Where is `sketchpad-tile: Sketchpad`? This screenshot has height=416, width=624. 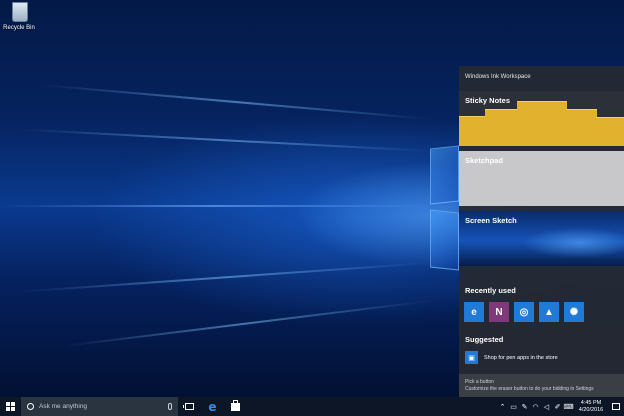
sketchpad-tile: Sketchpad is located at coordinates (541, 178).